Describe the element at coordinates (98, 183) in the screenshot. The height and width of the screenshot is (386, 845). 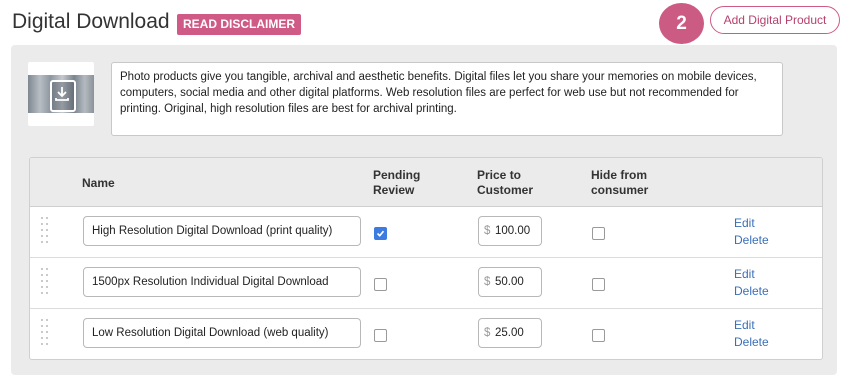
I see `column-header-name: Name` at that location.